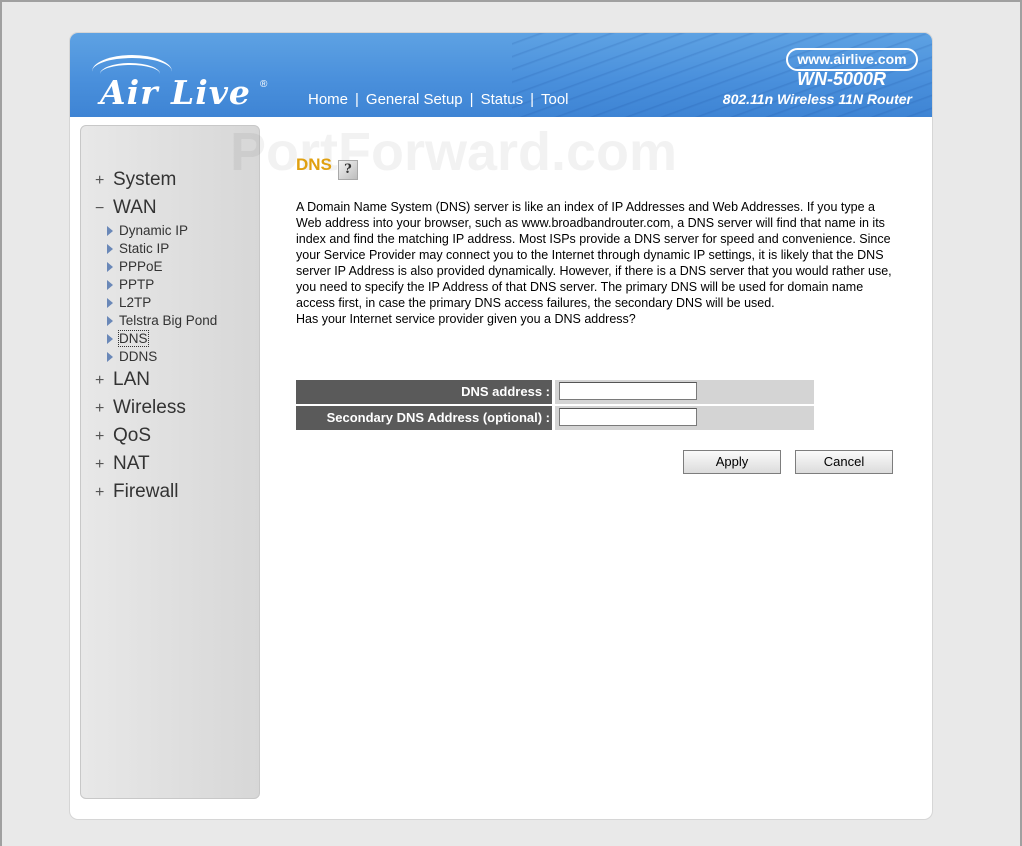 The image size is (1022, 846). Describe the element at coordinates (131, 463) in the screenshot. I see `sidebar-item-label: NAT` at that location.